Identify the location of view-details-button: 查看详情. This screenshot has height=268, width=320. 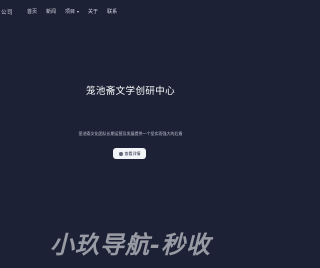
(129, 153).